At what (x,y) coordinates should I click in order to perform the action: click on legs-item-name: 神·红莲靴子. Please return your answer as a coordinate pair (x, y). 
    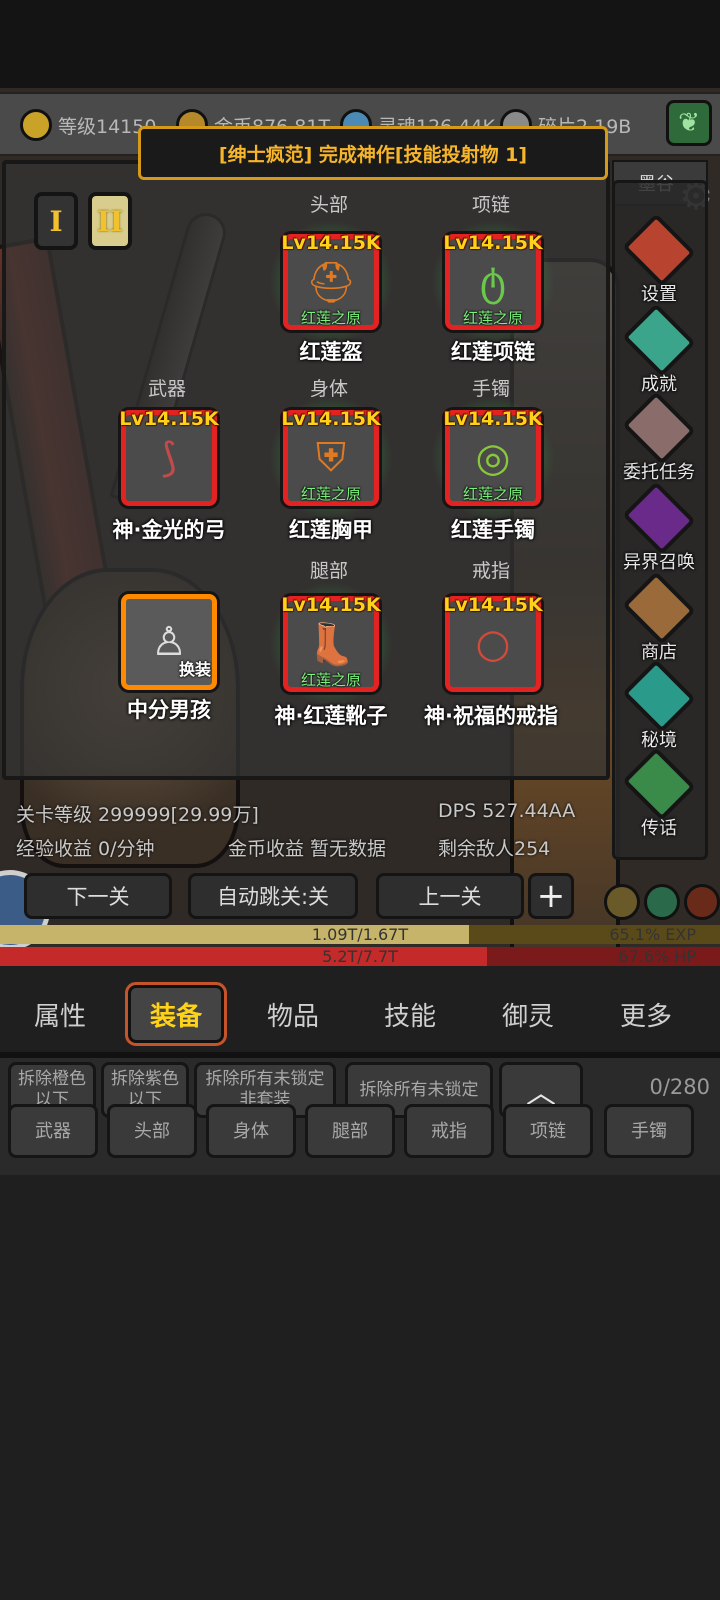
    Looking at the image, I should click on (331, 716).